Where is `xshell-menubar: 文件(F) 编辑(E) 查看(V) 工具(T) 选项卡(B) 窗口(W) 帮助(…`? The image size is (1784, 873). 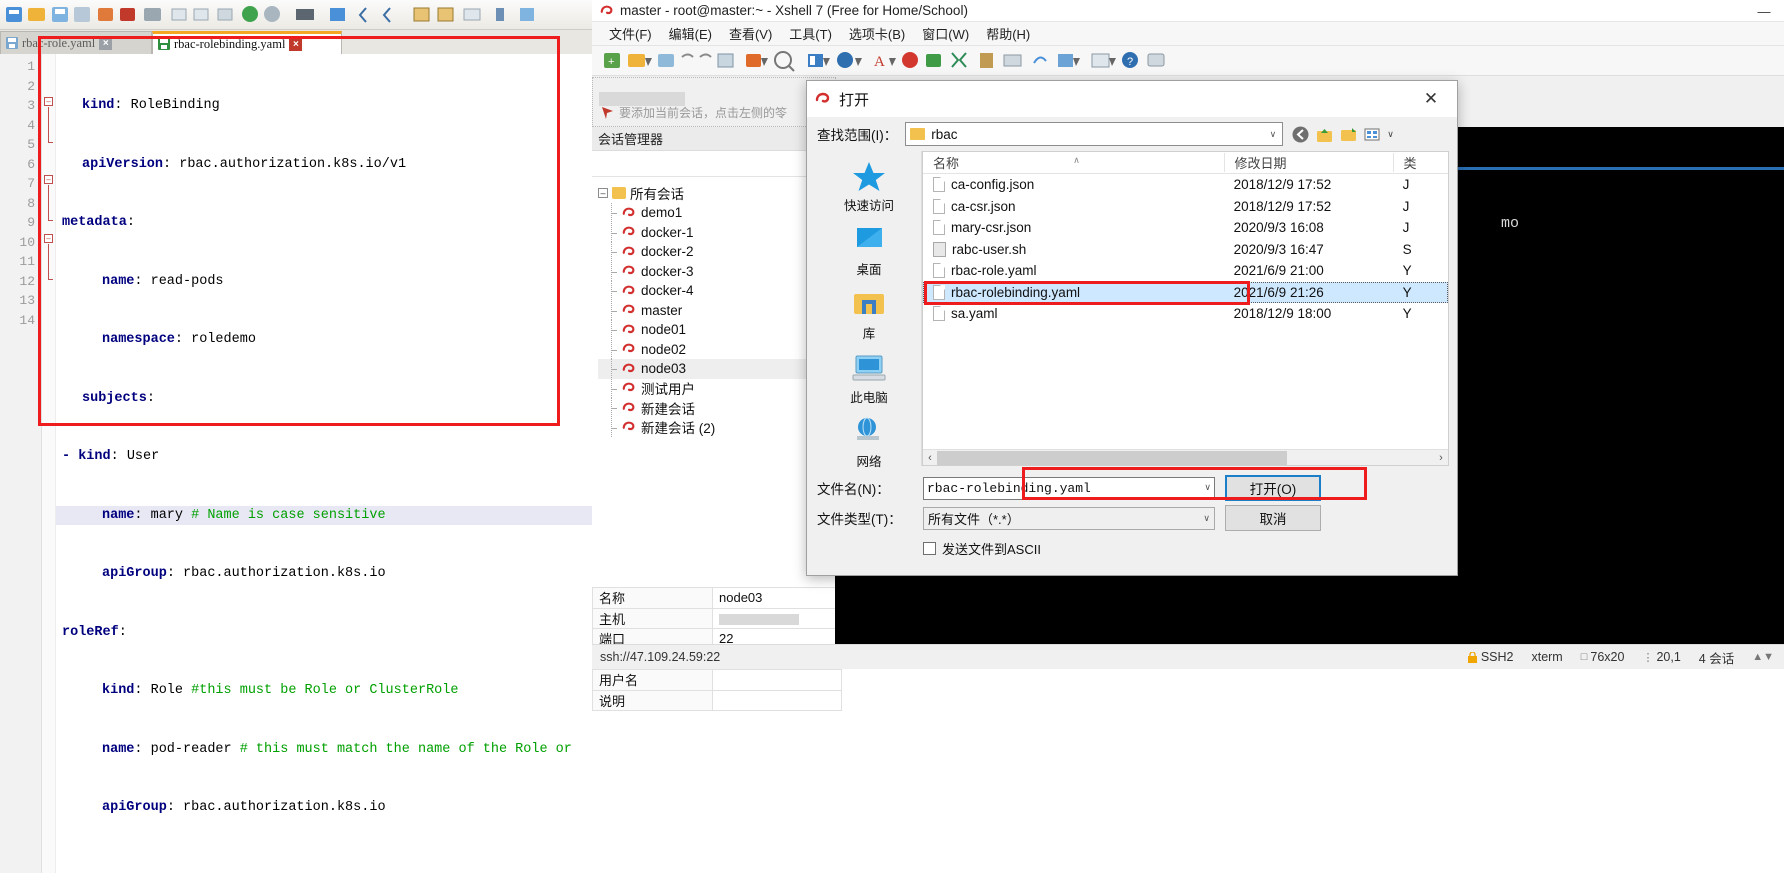
xshell-menubar: 文件(F) 编辑(E) 查看(V) 工具(T) 选项卡(B) 窗口(W) 帮助(… is located at coordinates (1188, 34).